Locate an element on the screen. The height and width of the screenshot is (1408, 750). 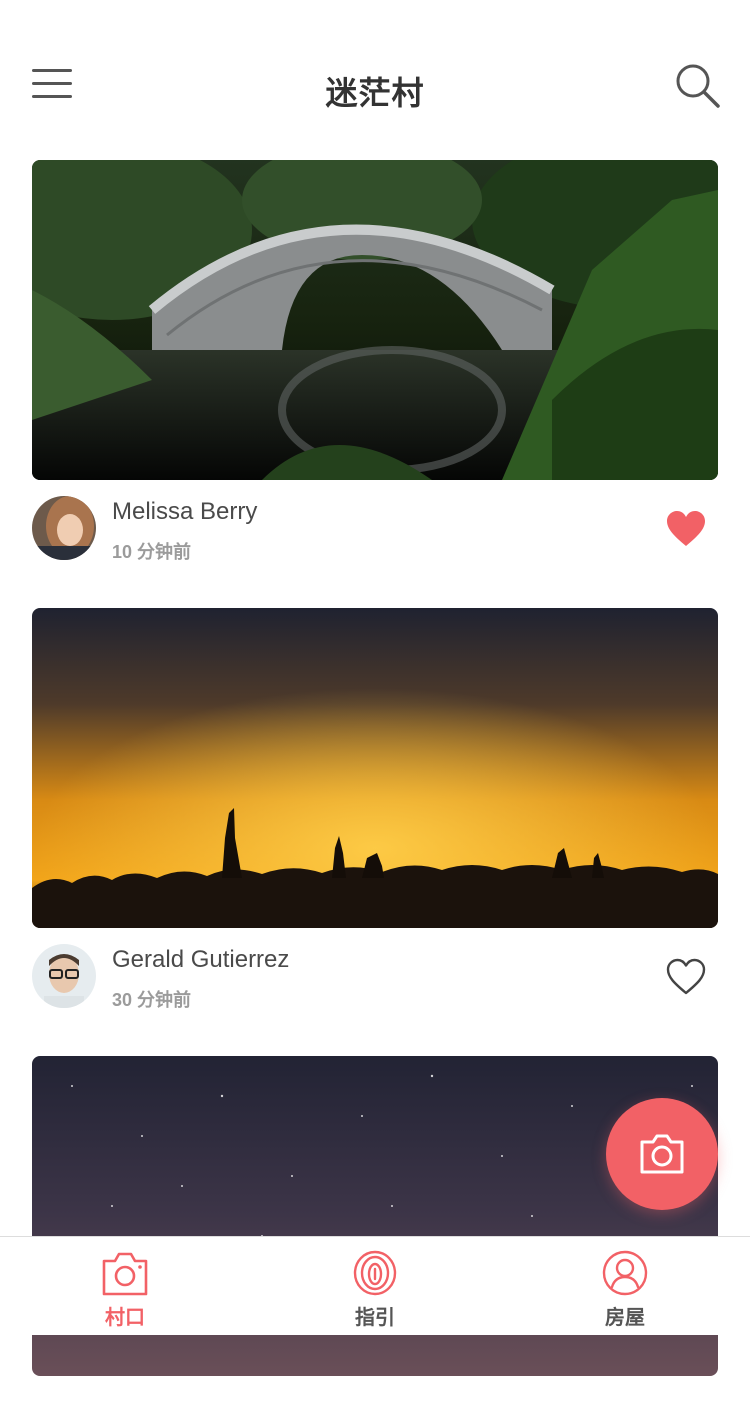
page-title: 迷茫村 is located at coordinates (375, 93).